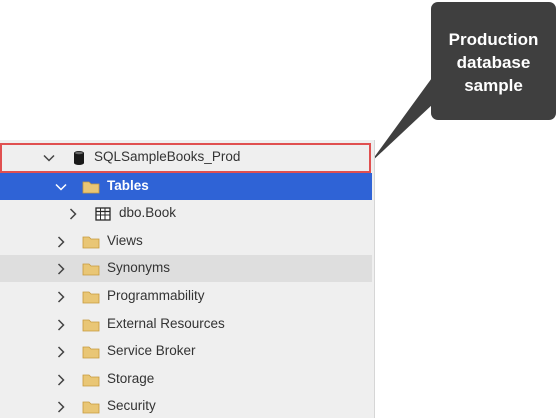  What do you see at coordinates (131, 378) in the screenshot?
I see `tree-label: Storage` at bounding box center [131, 378].